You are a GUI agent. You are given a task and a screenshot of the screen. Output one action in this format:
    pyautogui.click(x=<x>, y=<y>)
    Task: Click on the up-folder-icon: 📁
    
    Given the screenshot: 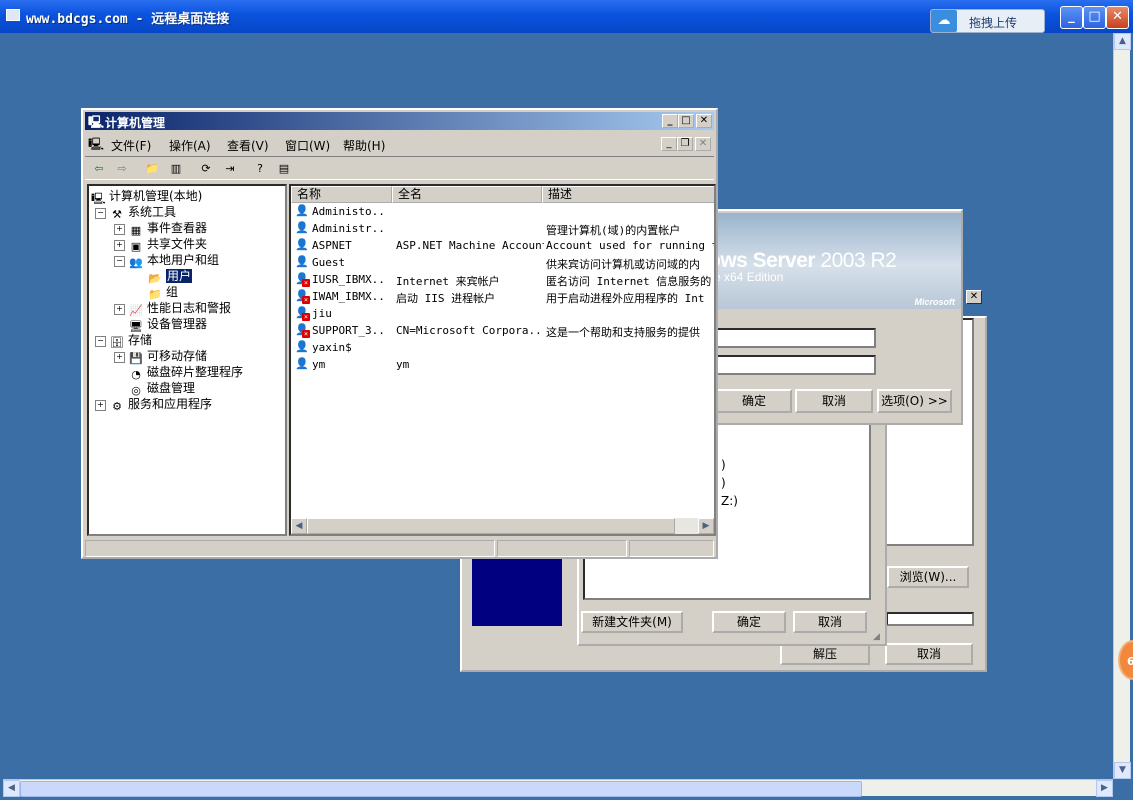 What is the action you would take?
    pyautogui.click(x=152, y=169)
    